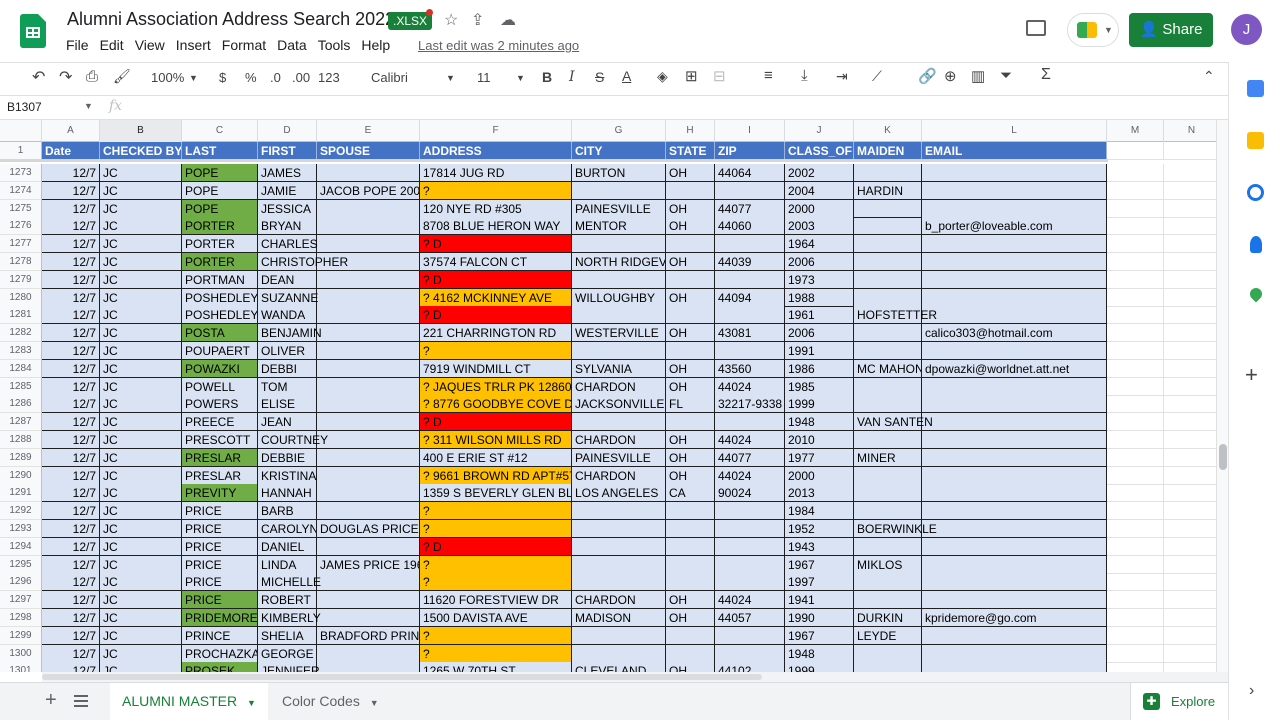 This screenshot has width=1280, height=722. What do you see at coordinates (927, 76) in the screenshot?
I see `insert-link-icon: 🔗` at bounding box center [927, 76].